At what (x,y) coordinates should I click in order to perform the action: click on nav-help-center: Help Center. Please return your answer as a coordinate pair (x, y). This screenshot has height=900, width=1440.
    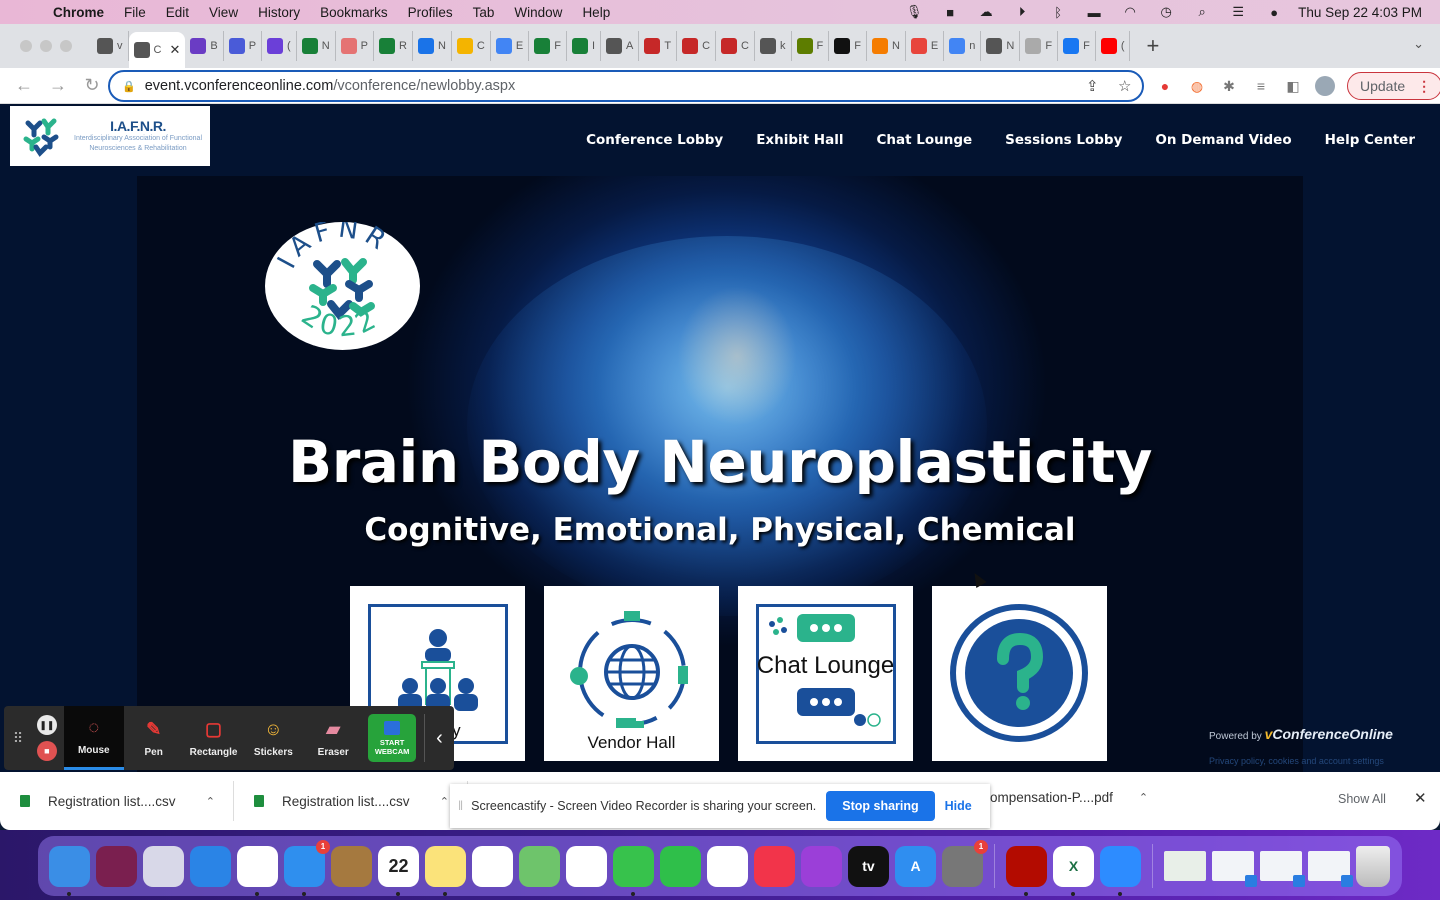
    Looking at the image, I should click on (1370, 140).